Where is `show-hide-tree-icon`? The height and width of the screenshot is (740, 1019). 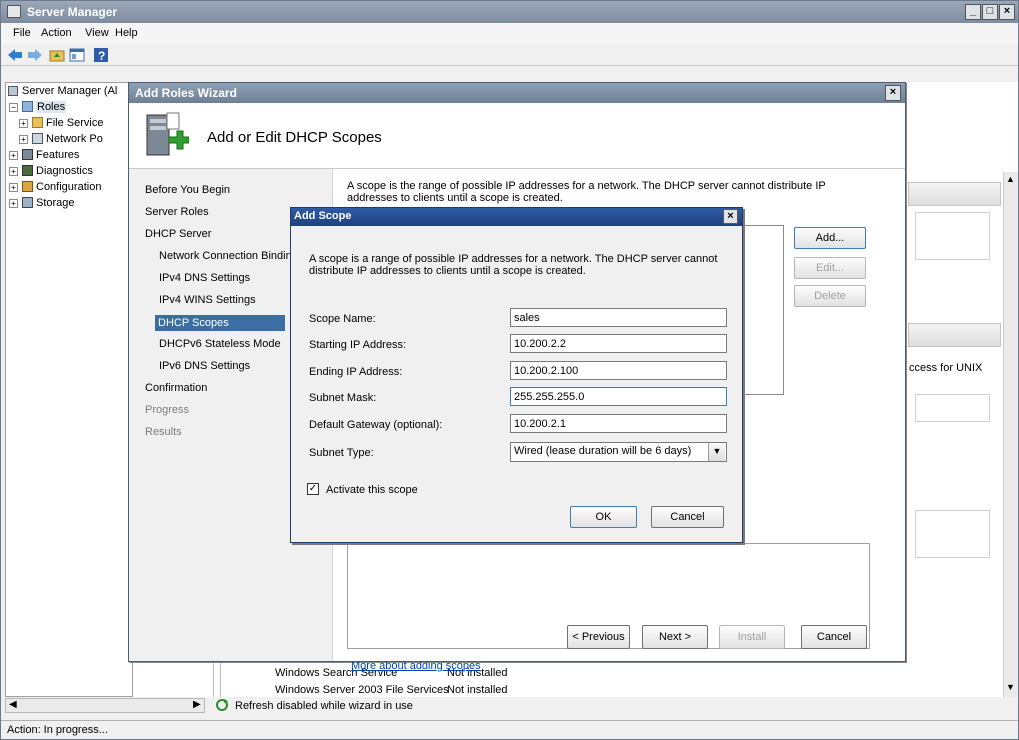
show-hide-tree-icon is located at coordinates (77, 55).